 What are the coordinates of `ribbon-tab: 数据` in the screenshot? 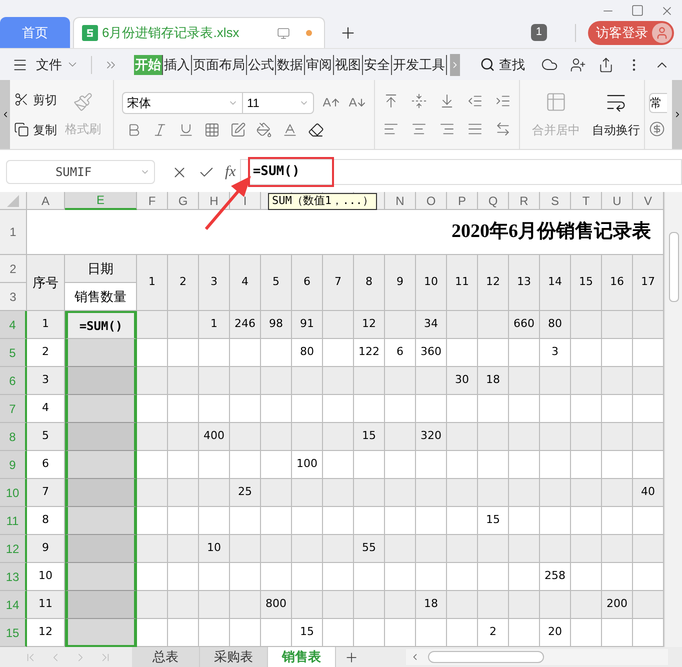 It's located at (290, 64).